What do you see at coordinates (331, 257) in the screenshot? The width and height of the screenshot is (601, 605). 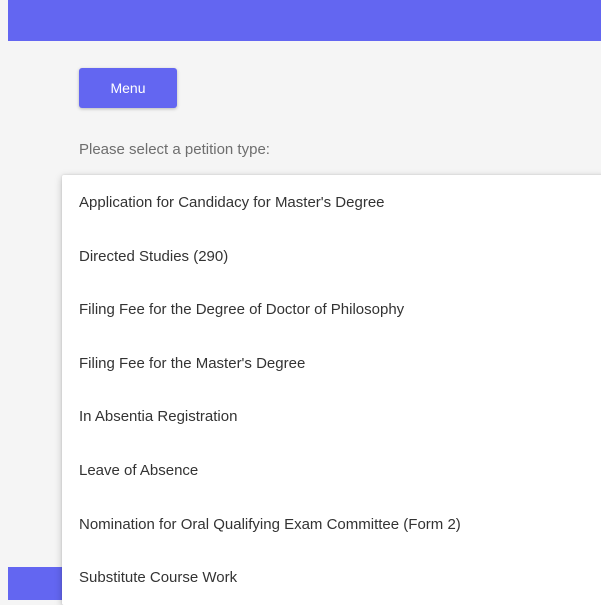 I see `option-directed-studies: Directed Studies (290)` at bounding box center [331, 257].